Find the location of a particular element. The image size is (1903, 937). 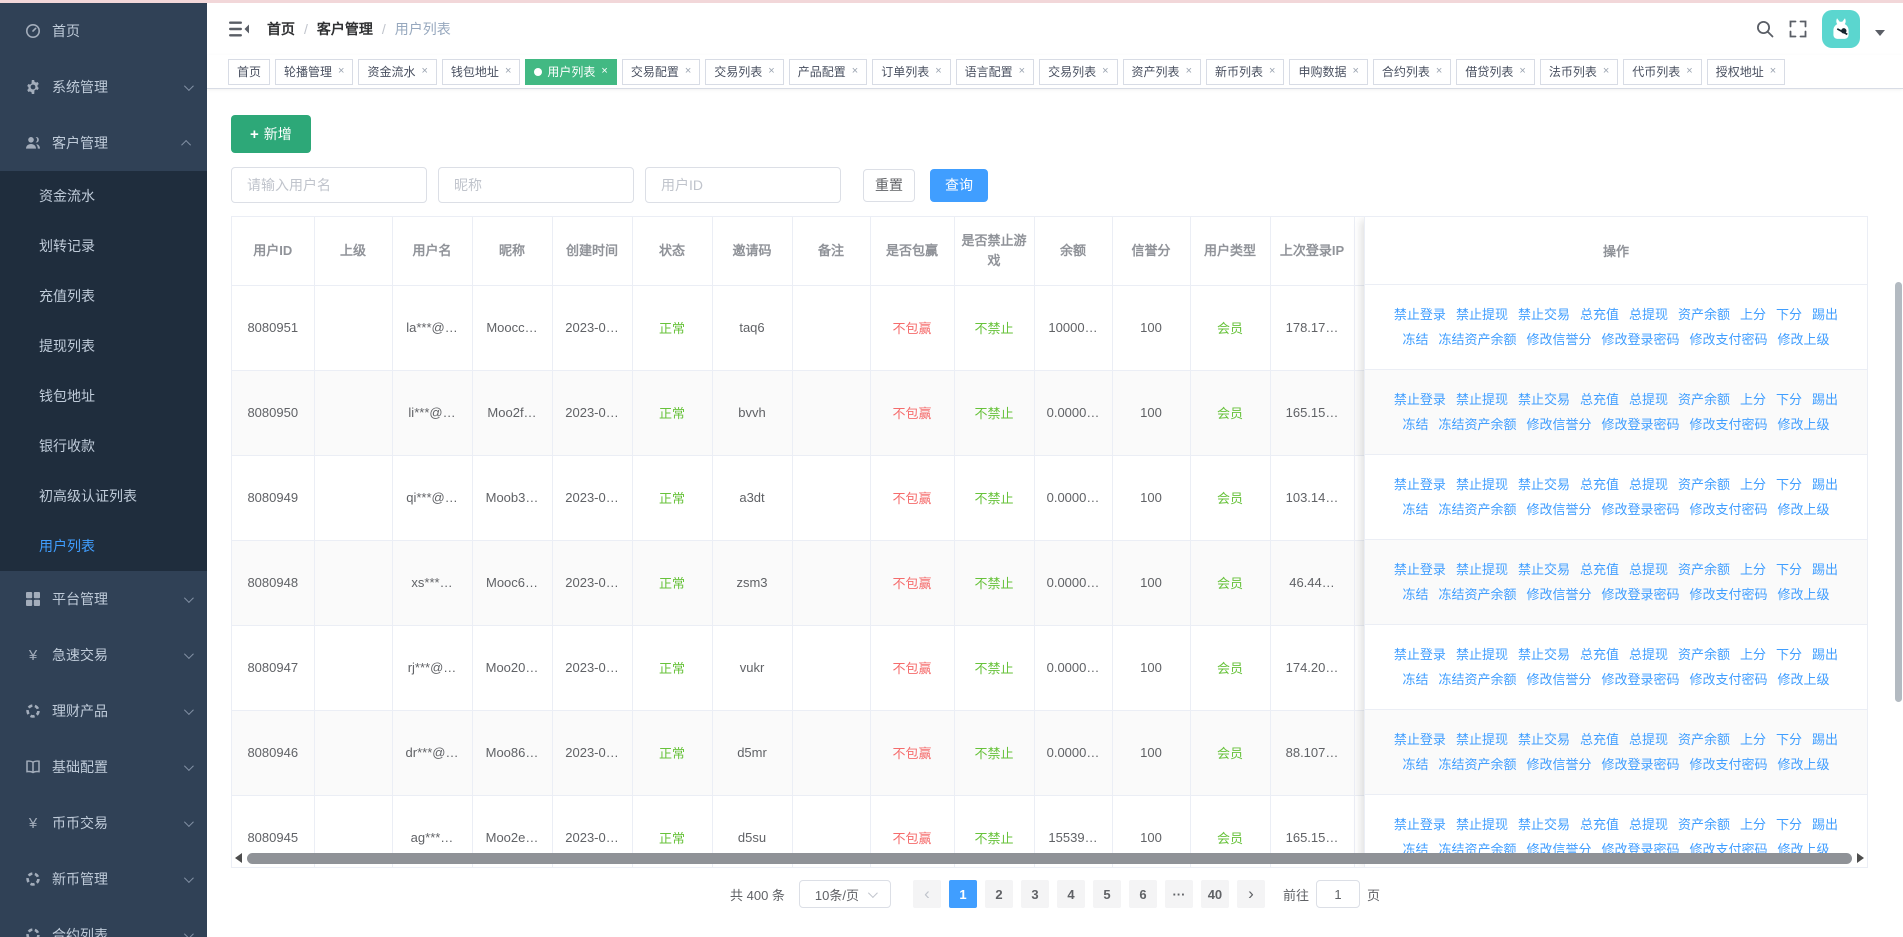

avatar is located at coordinates (1841, 29).